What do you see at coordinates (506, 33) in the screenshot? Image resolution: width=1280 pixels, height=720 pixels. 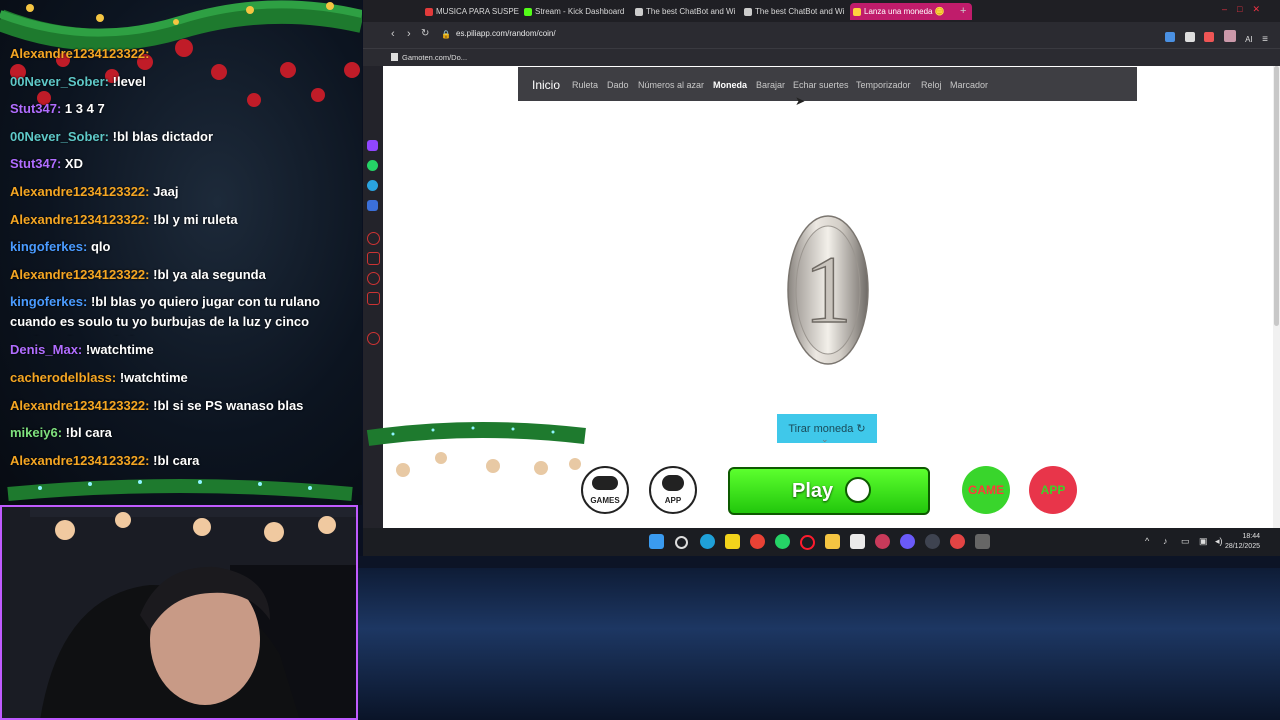 I see `url-field: es.piliapp.com/random/coin/` at bounding box center [506, 33].